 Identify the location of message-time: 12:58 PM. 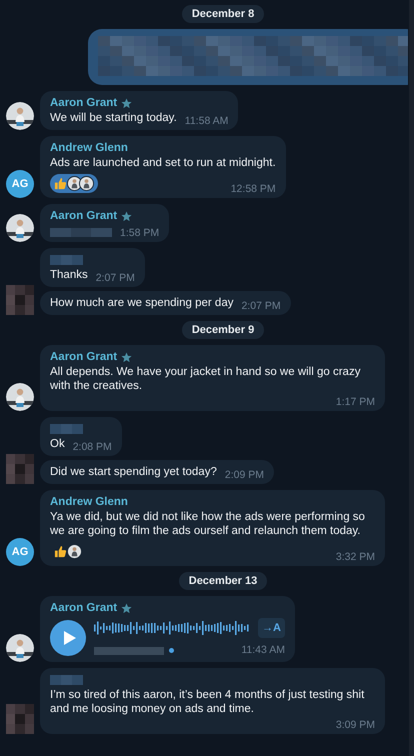
(253, 189).